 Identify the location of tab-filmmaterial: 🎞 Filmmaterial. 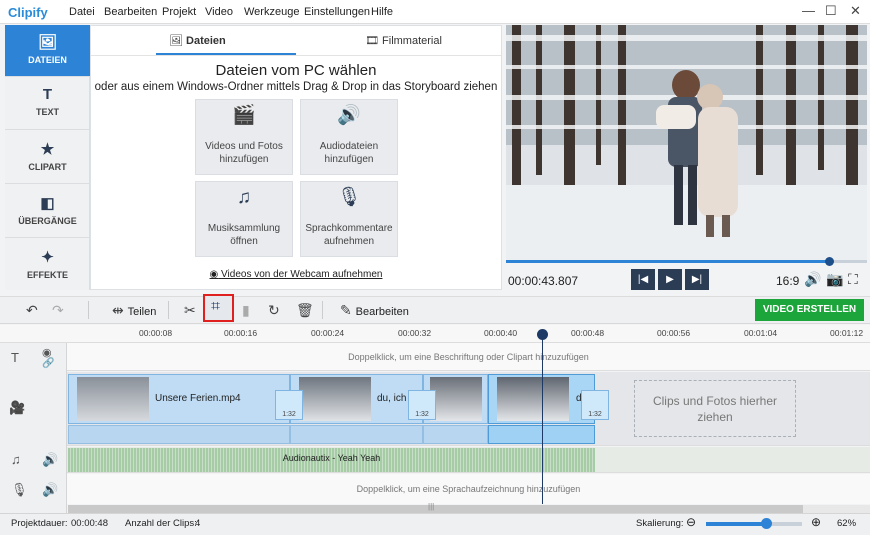
(403, 40).